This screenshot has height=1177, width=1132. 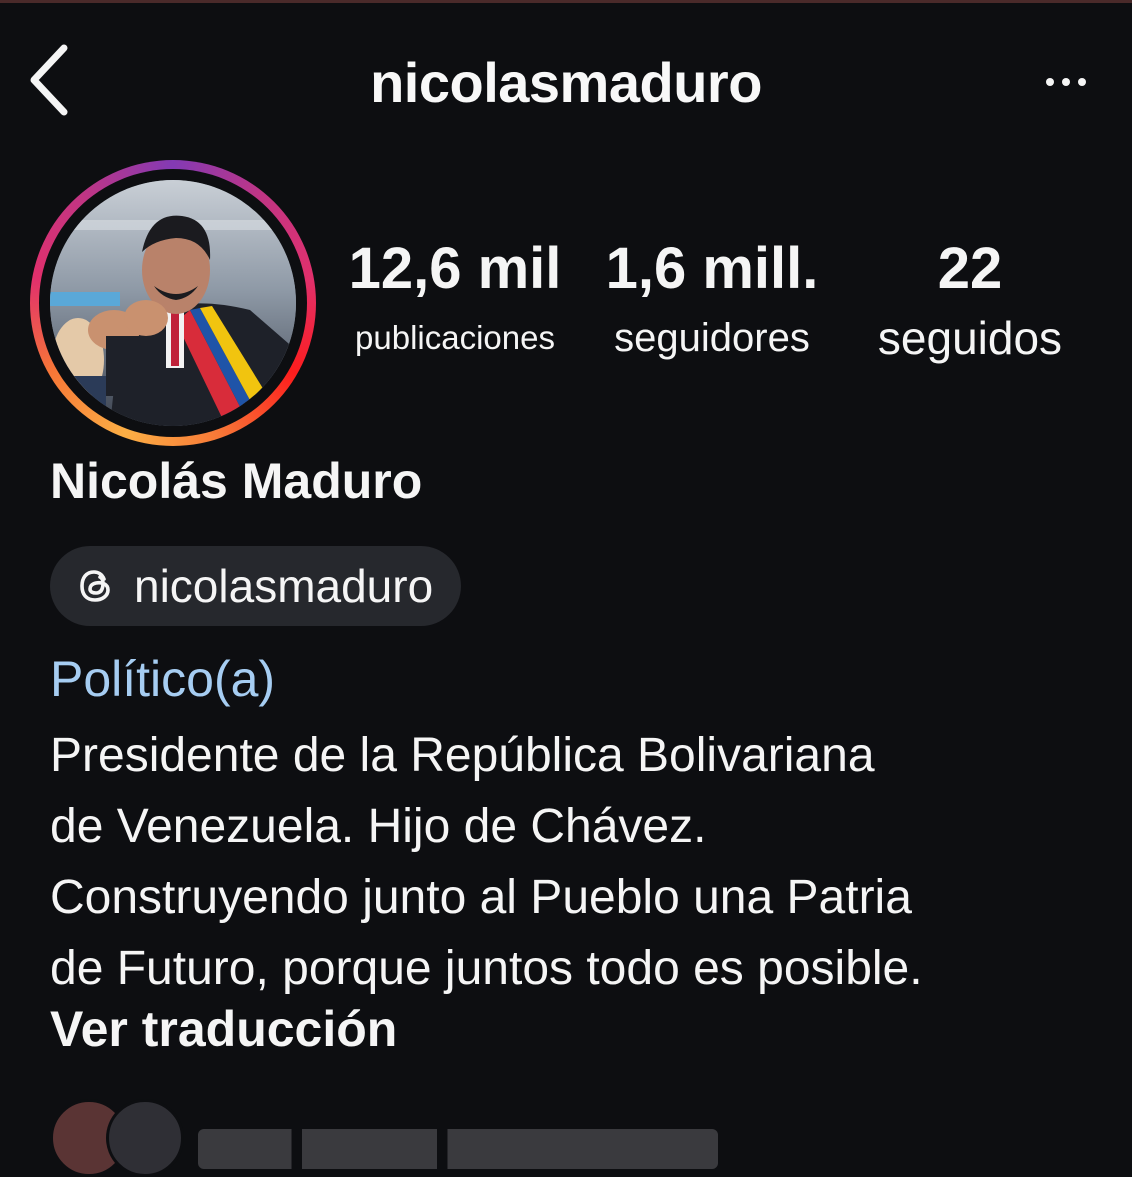 I want to click on threads-link: nicolasmaduro, so click(x=256, y=586).